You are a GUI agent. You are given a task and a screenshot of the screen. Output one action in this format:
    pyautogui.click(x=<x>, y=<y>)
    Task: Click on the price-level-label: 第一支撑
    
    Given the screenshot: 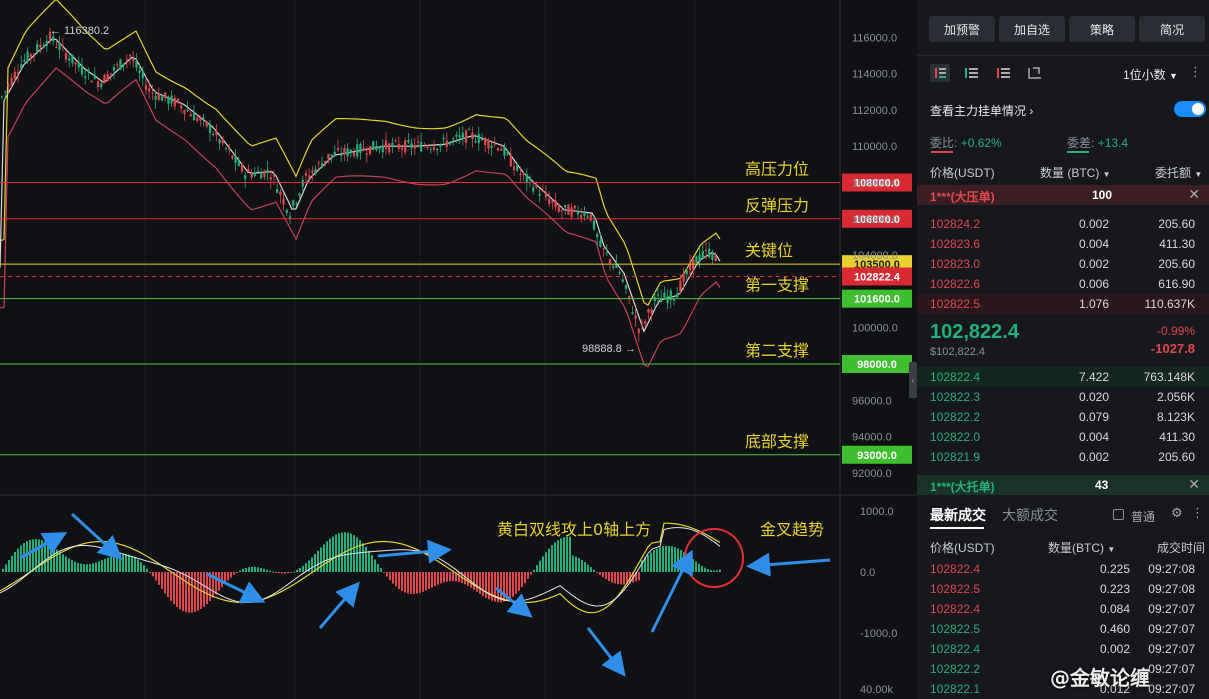 What is the action you would take?
    pyautogui.click(x=777, y=285)
    